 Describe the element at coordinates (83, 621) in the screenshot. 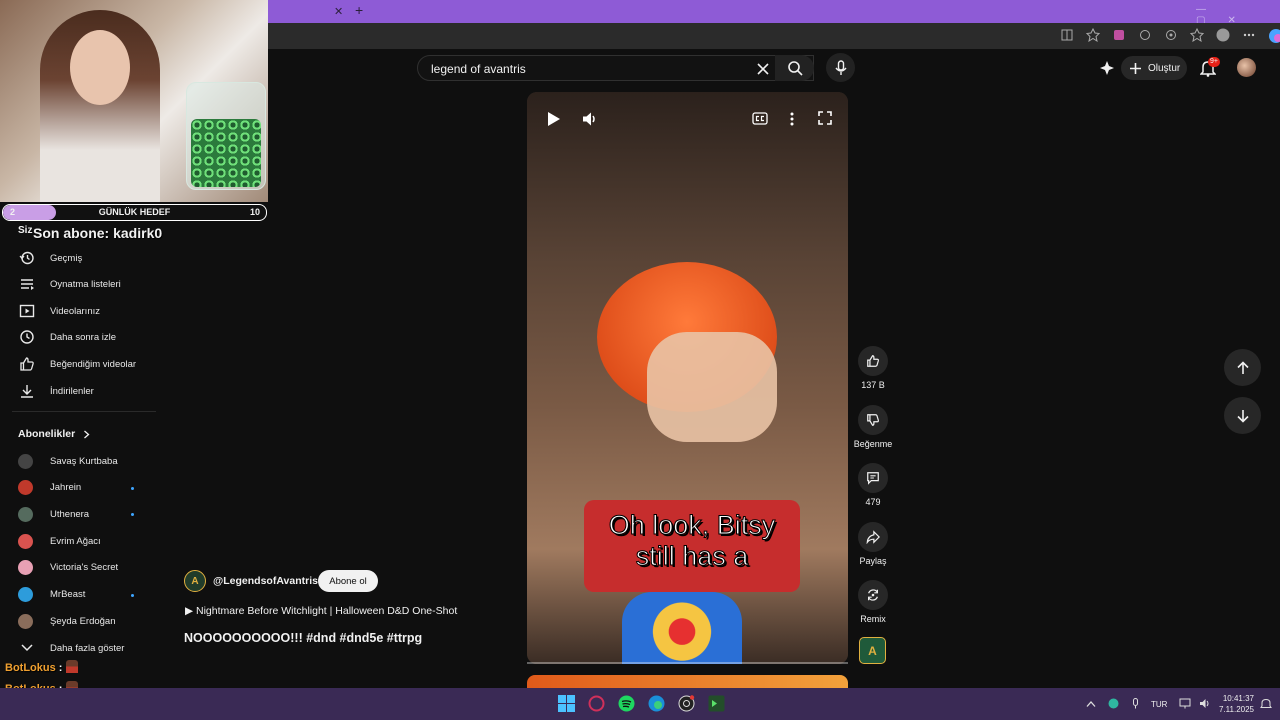

I see `subscription-item: Şeyda Erdoğan` at that location.